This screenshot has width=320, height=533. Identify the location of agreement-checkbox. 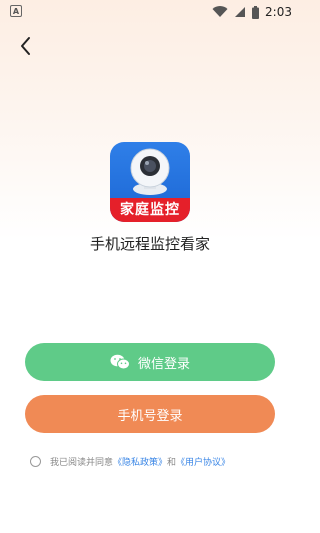
(35, 461).